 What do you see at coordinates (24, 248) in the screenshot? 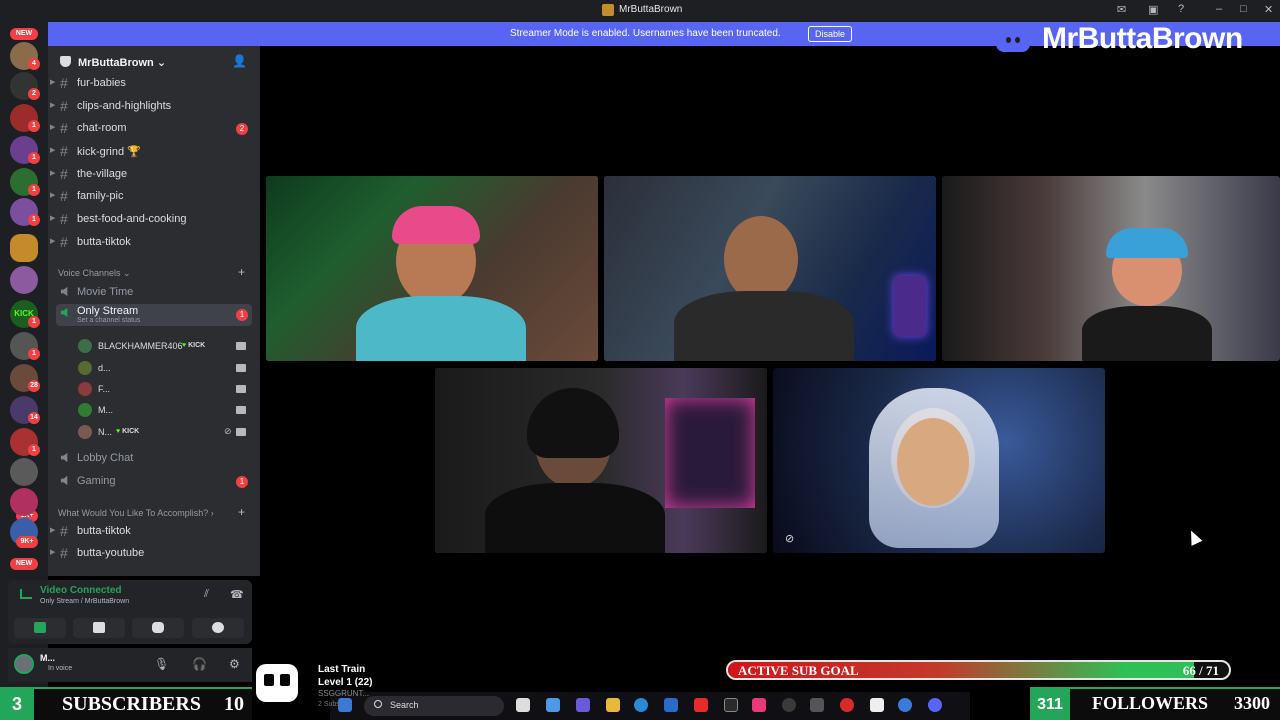
I see `server-icon-active` at bounding box center [24, 248].